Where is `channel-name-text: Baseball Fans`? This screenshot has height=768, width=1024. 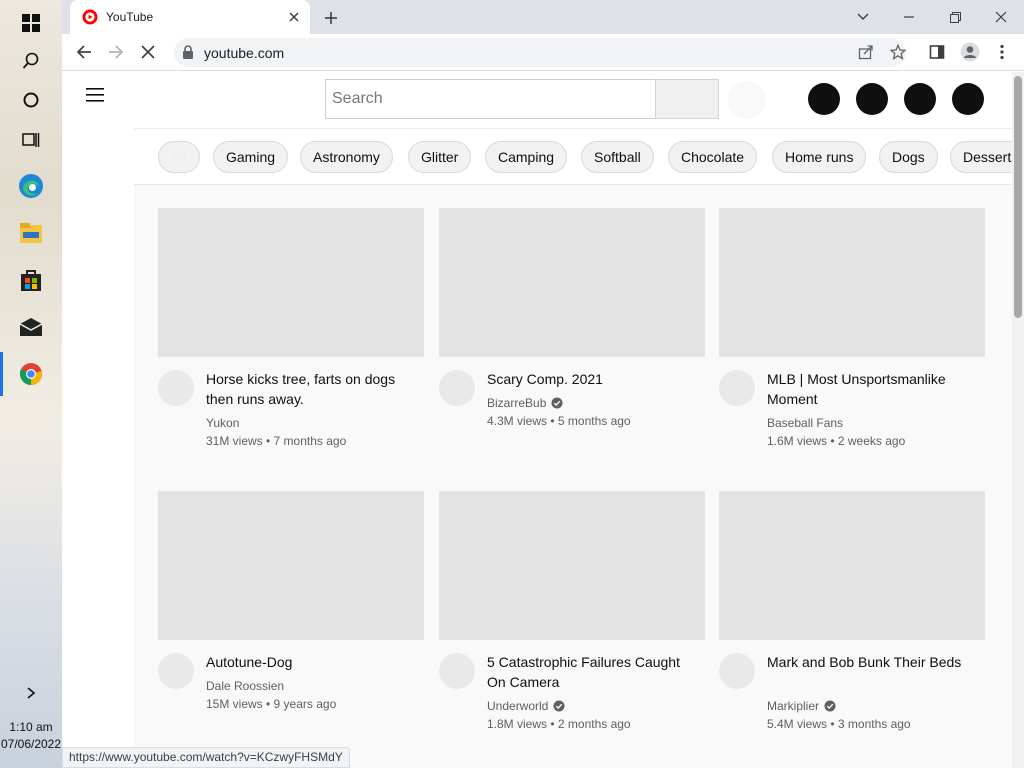
channel-name-text: Baseball Fans is located at coordinates (805, 423).